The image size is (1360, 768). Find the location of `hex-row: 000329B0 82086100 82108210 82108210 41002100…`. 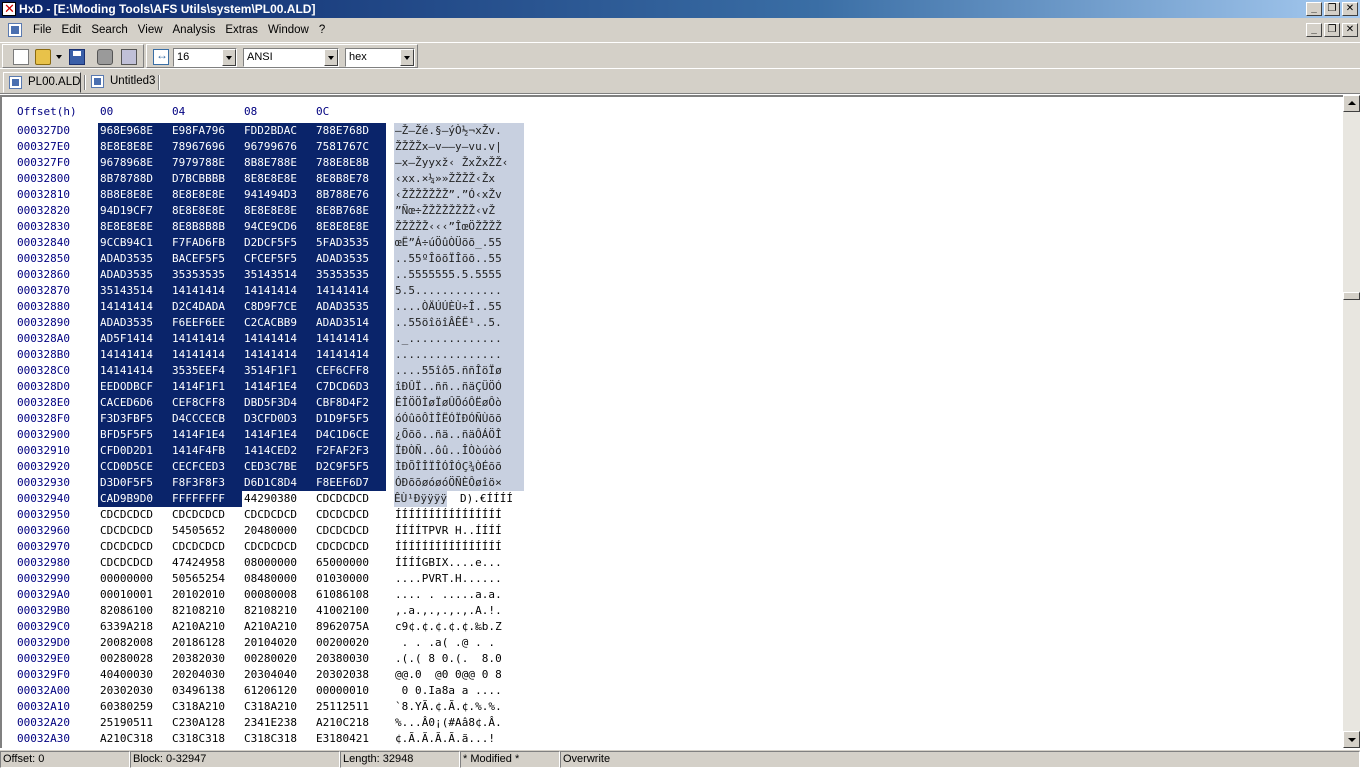

hex-row: 000329B0 82086100 82108210 82108210 41002100… is located at coordinates (302, 611).